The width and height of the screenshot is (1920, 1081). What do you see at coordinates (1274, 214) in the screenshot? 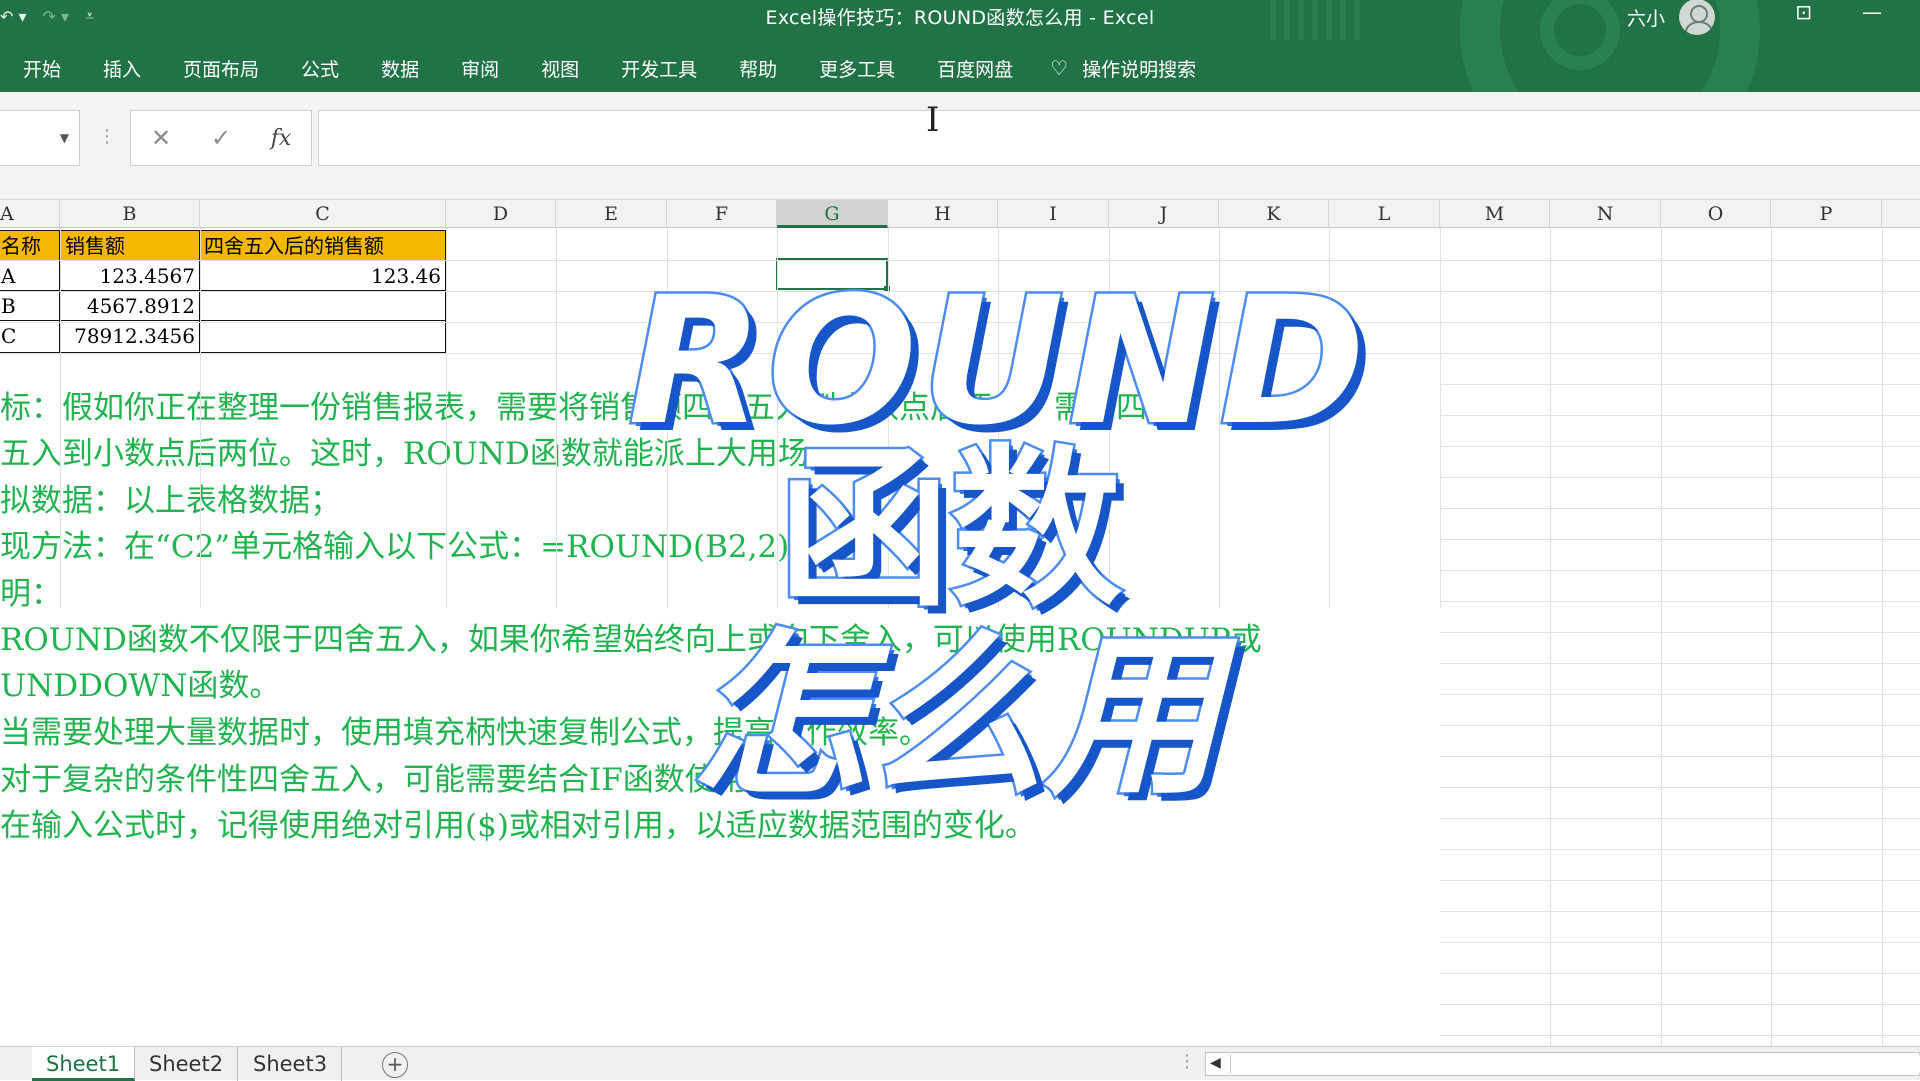
I see `column-header: K` at bounding box center [1274, 214].